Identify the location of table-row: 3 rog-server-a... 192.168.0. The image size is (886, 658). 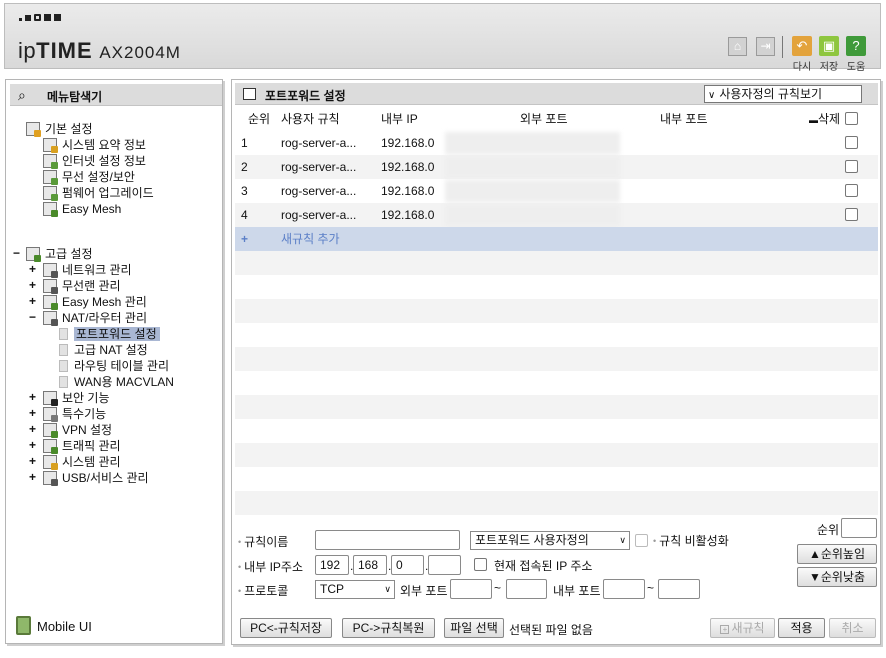
(556, 191).